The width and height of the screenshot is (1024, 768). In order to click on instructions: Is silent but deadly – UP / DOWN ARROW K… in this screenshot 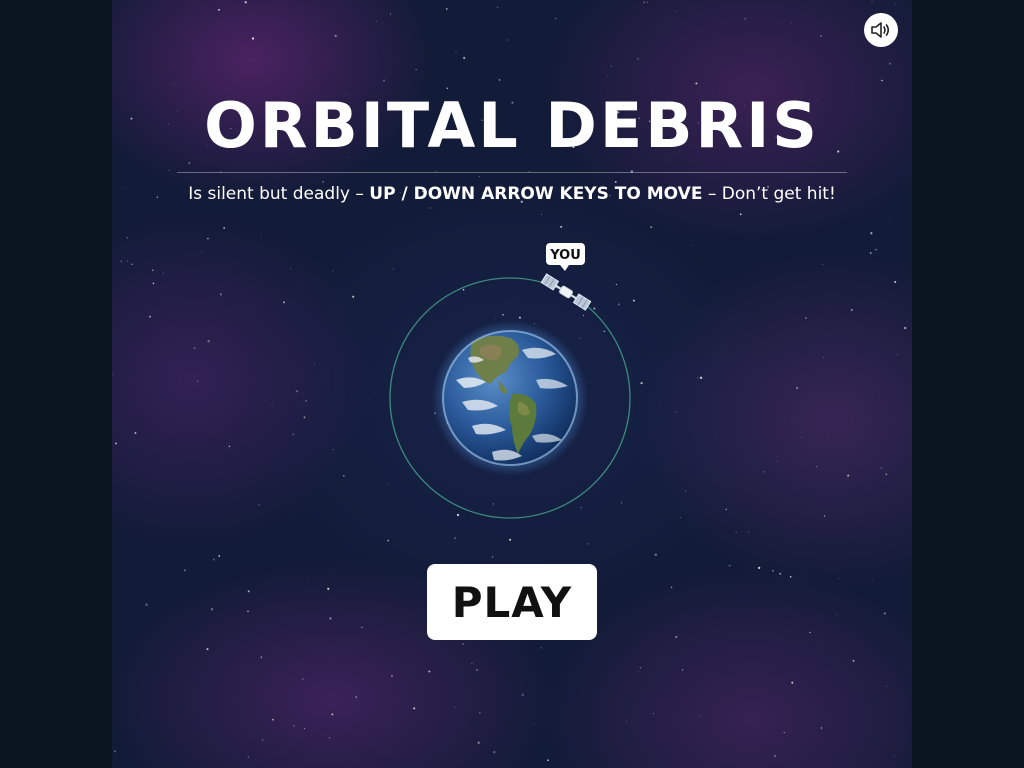, I will do `click(512, 194)`.